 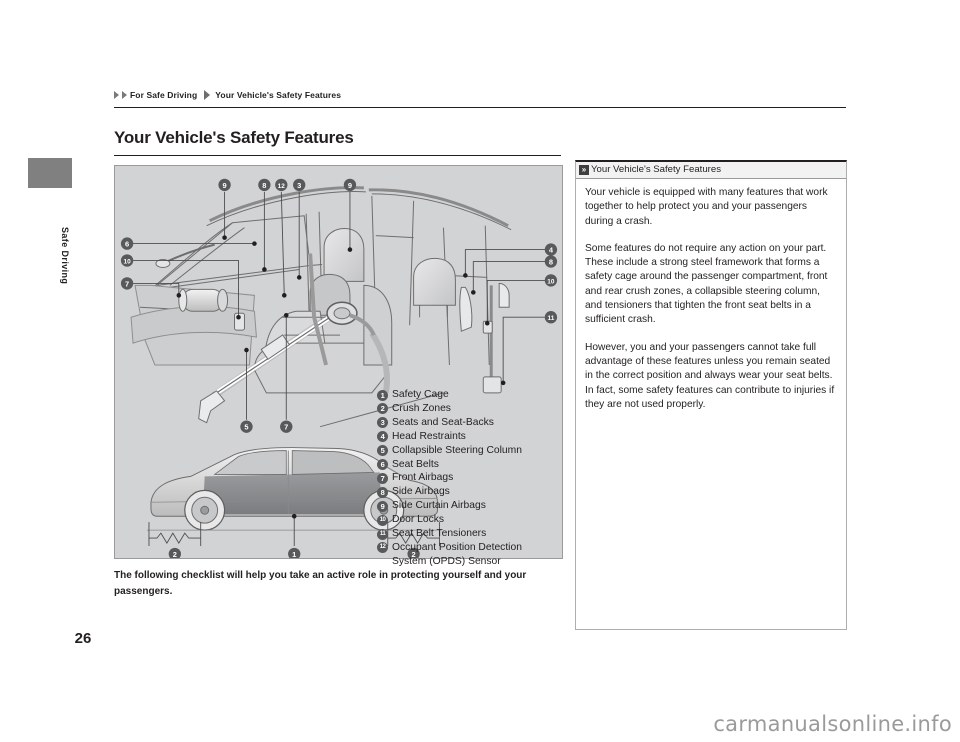 I want to click on legend-badge: 4, so click(x=382, y=437).